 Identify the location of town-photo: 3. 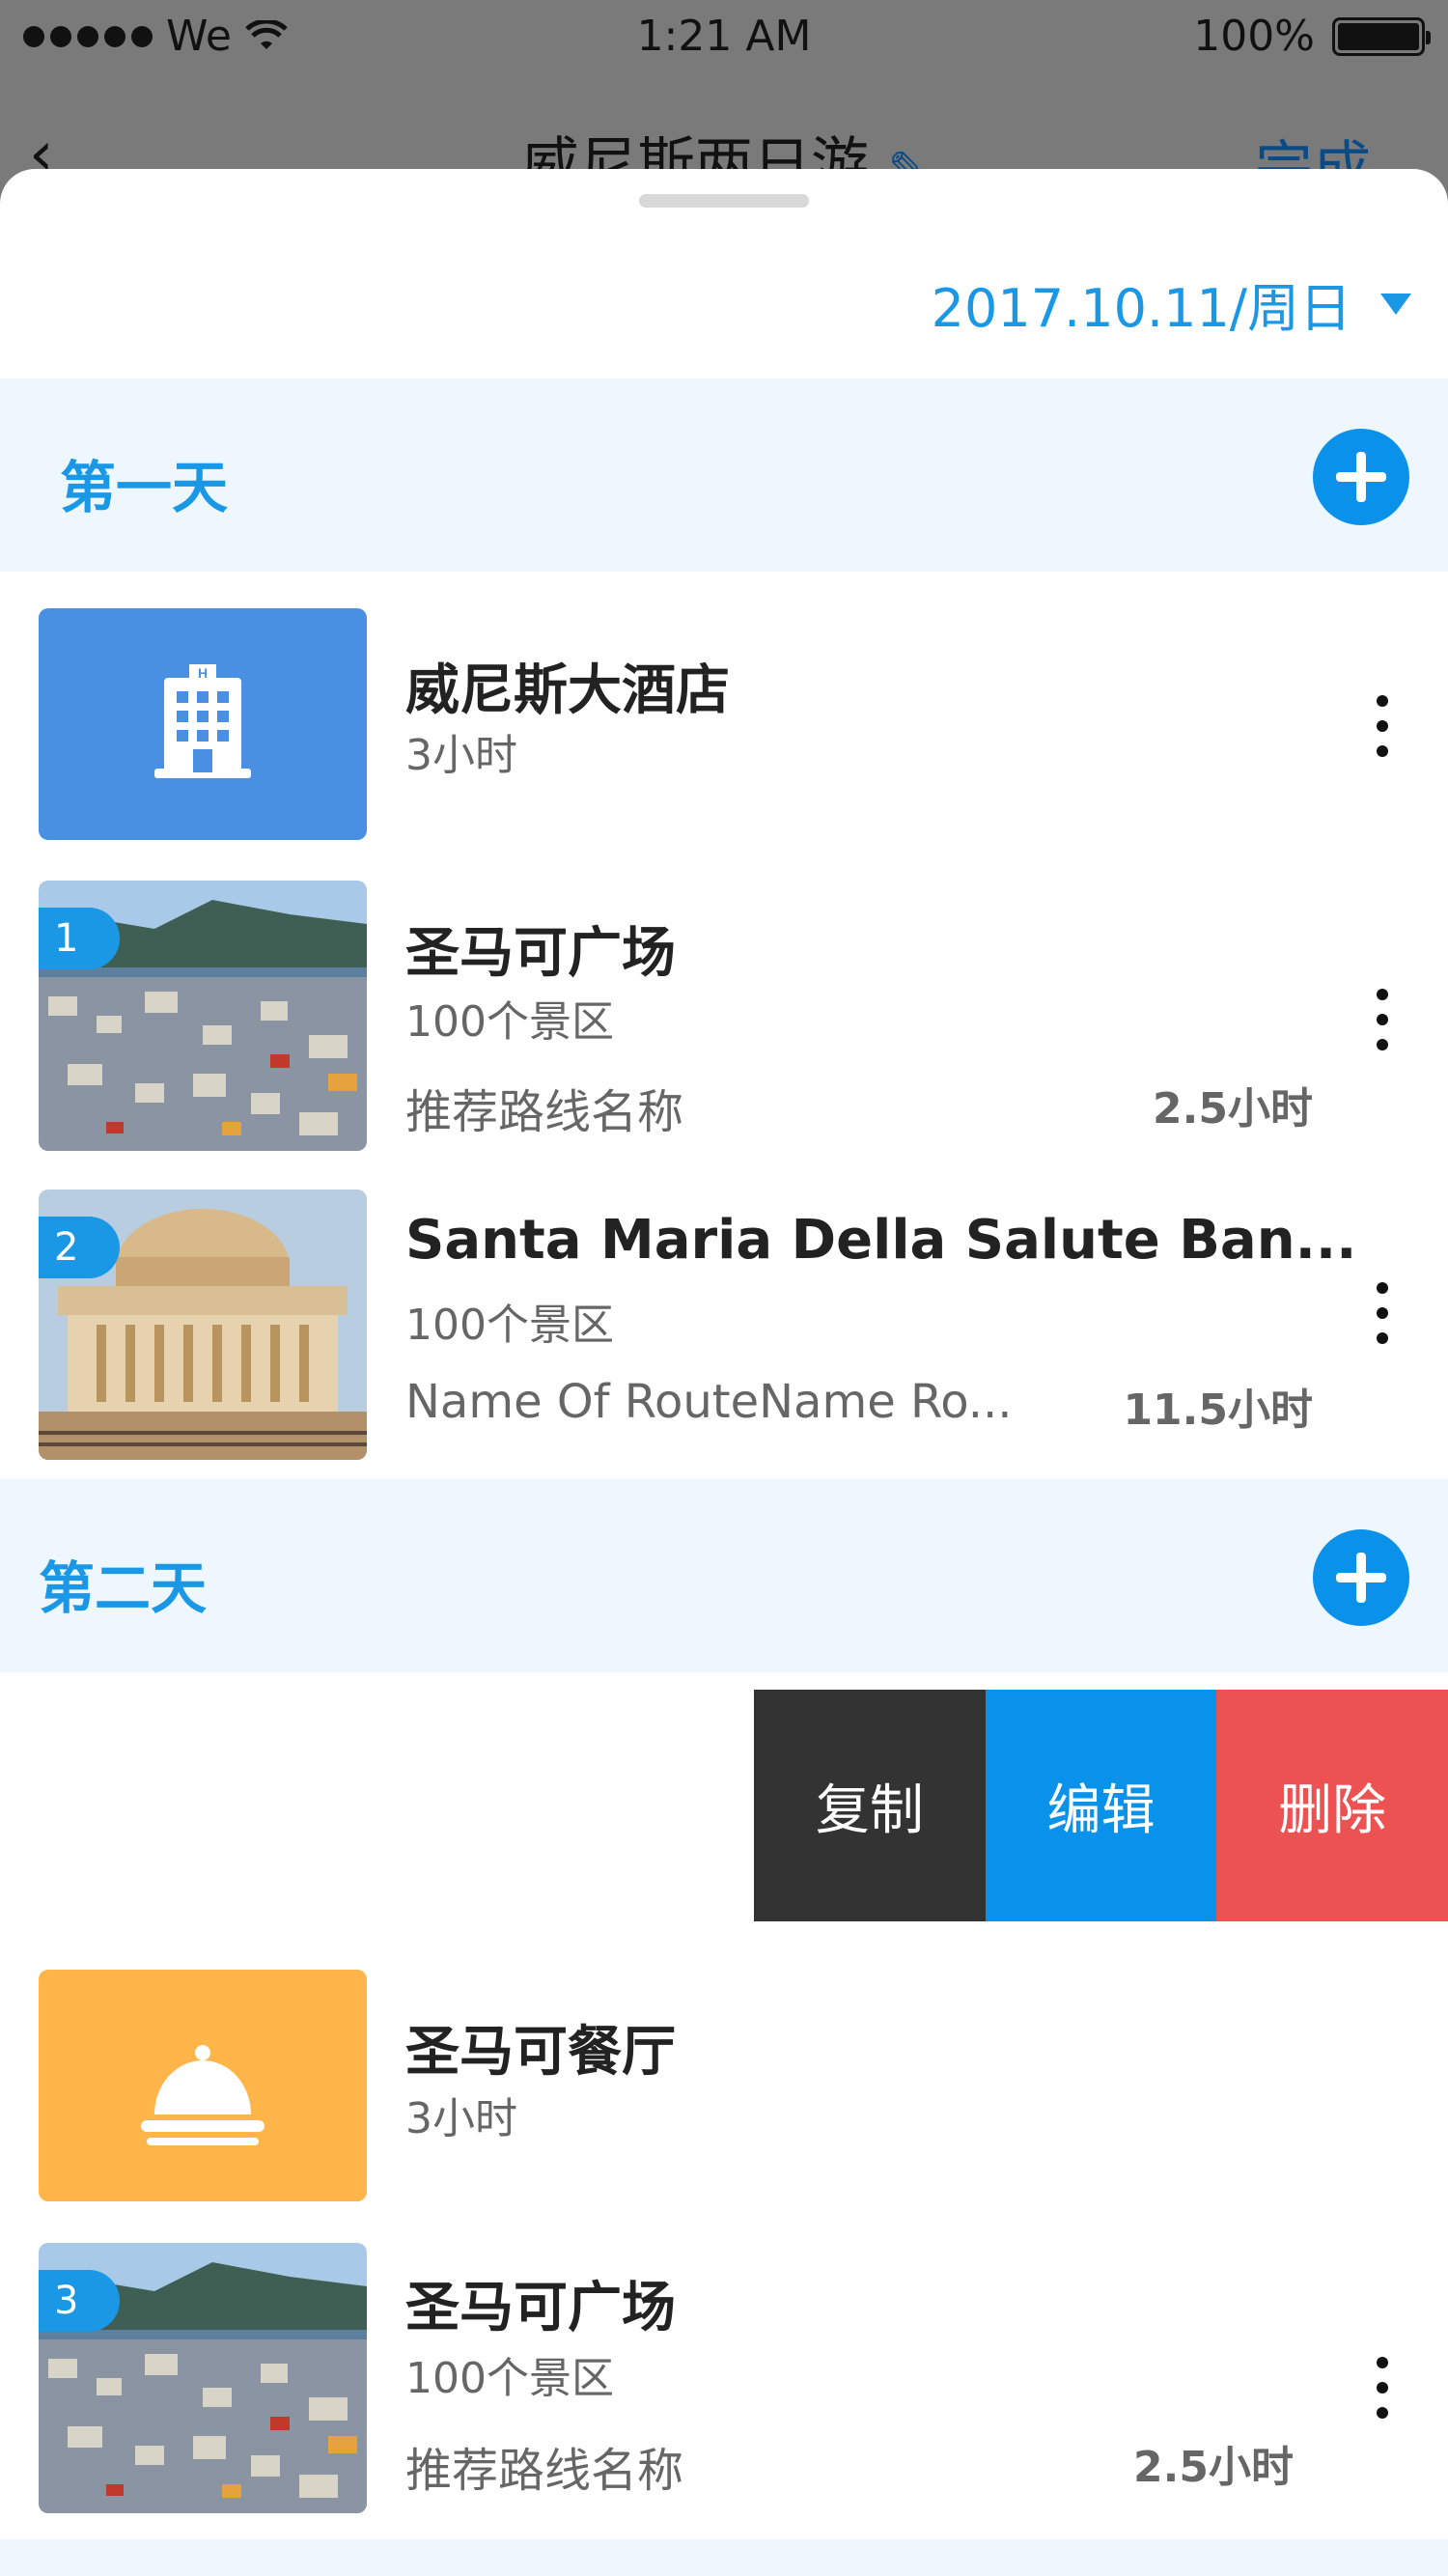
(203, 2378).